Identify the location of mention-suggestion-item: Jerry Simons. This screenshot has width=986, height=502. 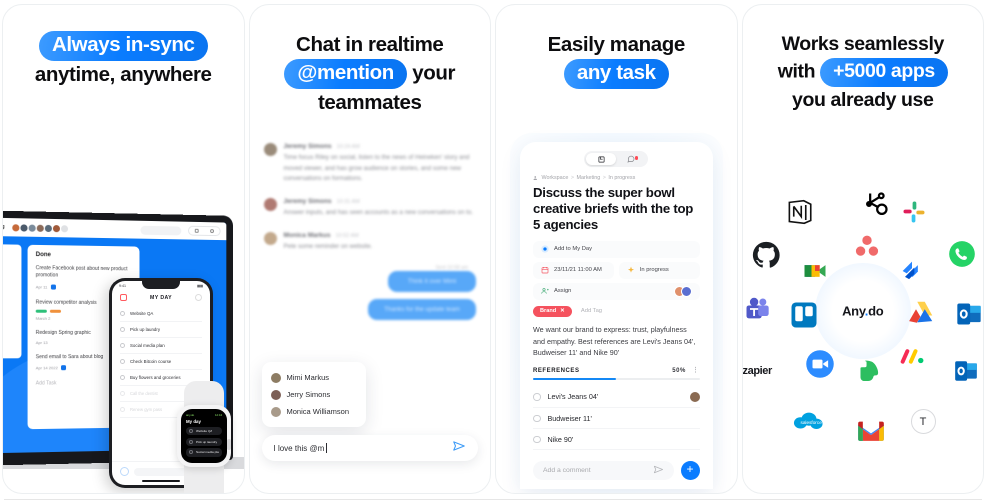
(313, 394).